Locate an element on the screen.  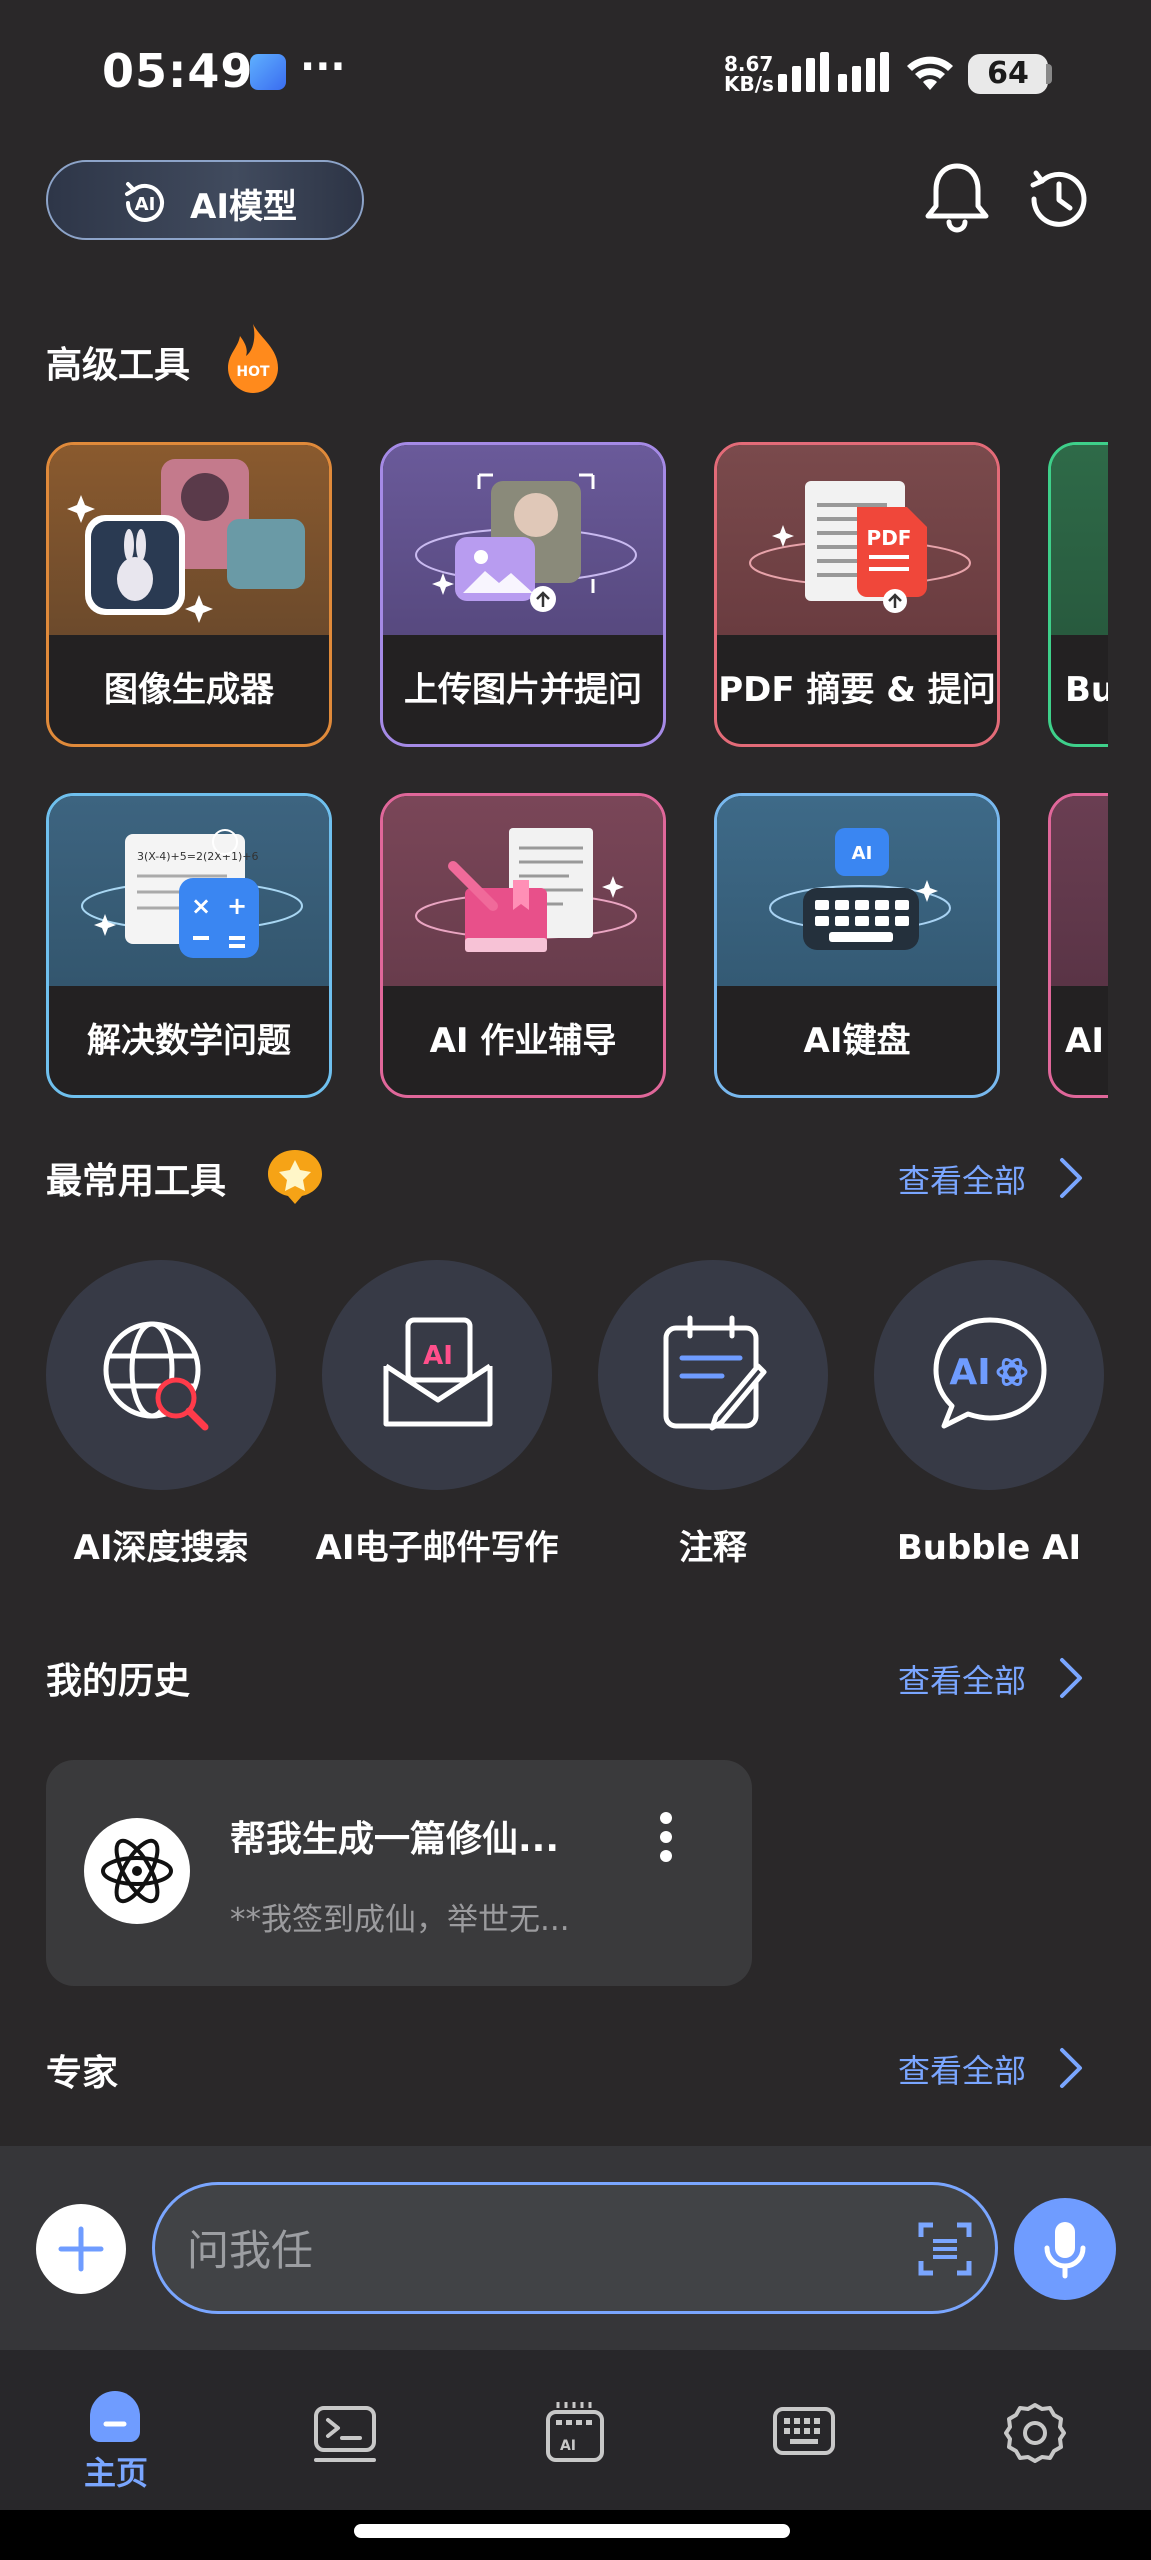
tool-card-upload-image: 上传图片并提问 is located at coordinates (523, 594).